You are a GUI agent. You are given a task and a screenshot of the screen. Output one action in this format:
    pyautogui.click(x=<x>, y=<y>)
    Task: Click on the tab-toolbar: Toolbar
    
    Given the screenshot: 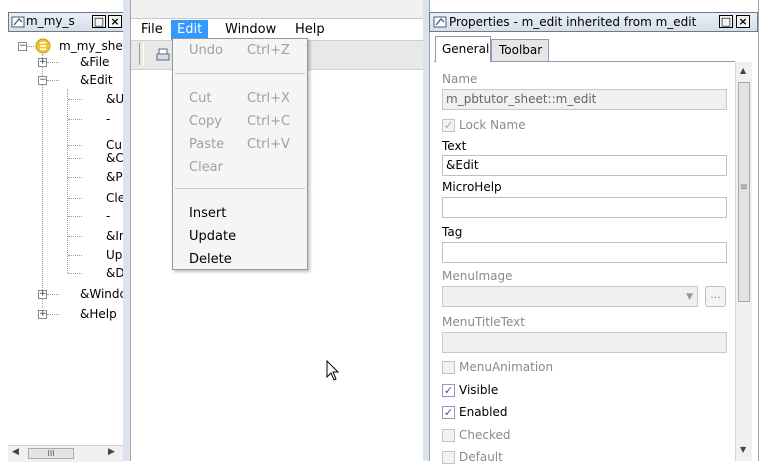 What is the action you would take?
    pyautogui.click(x=520, y=50)
    